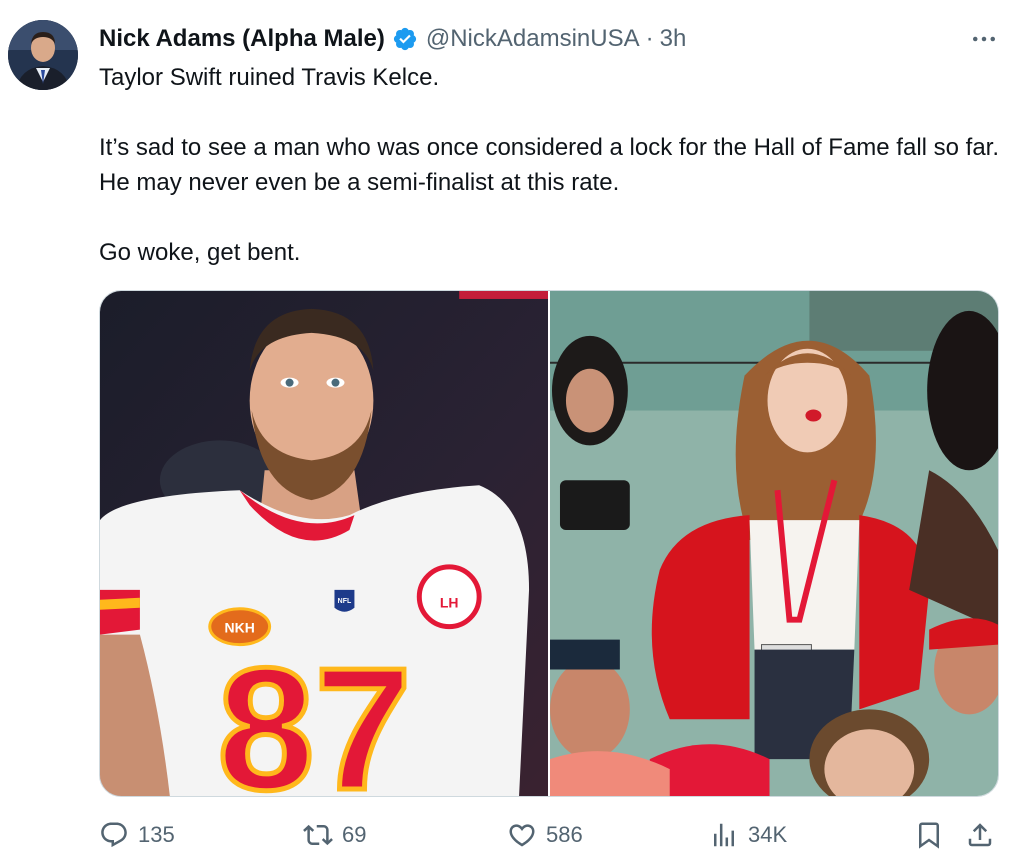 This screenshot has width=1025, height=865. What do you see at coordinates (354, 834) in the screenshot?
I see `retweet-count: 69` at bounding box center [354, 834].